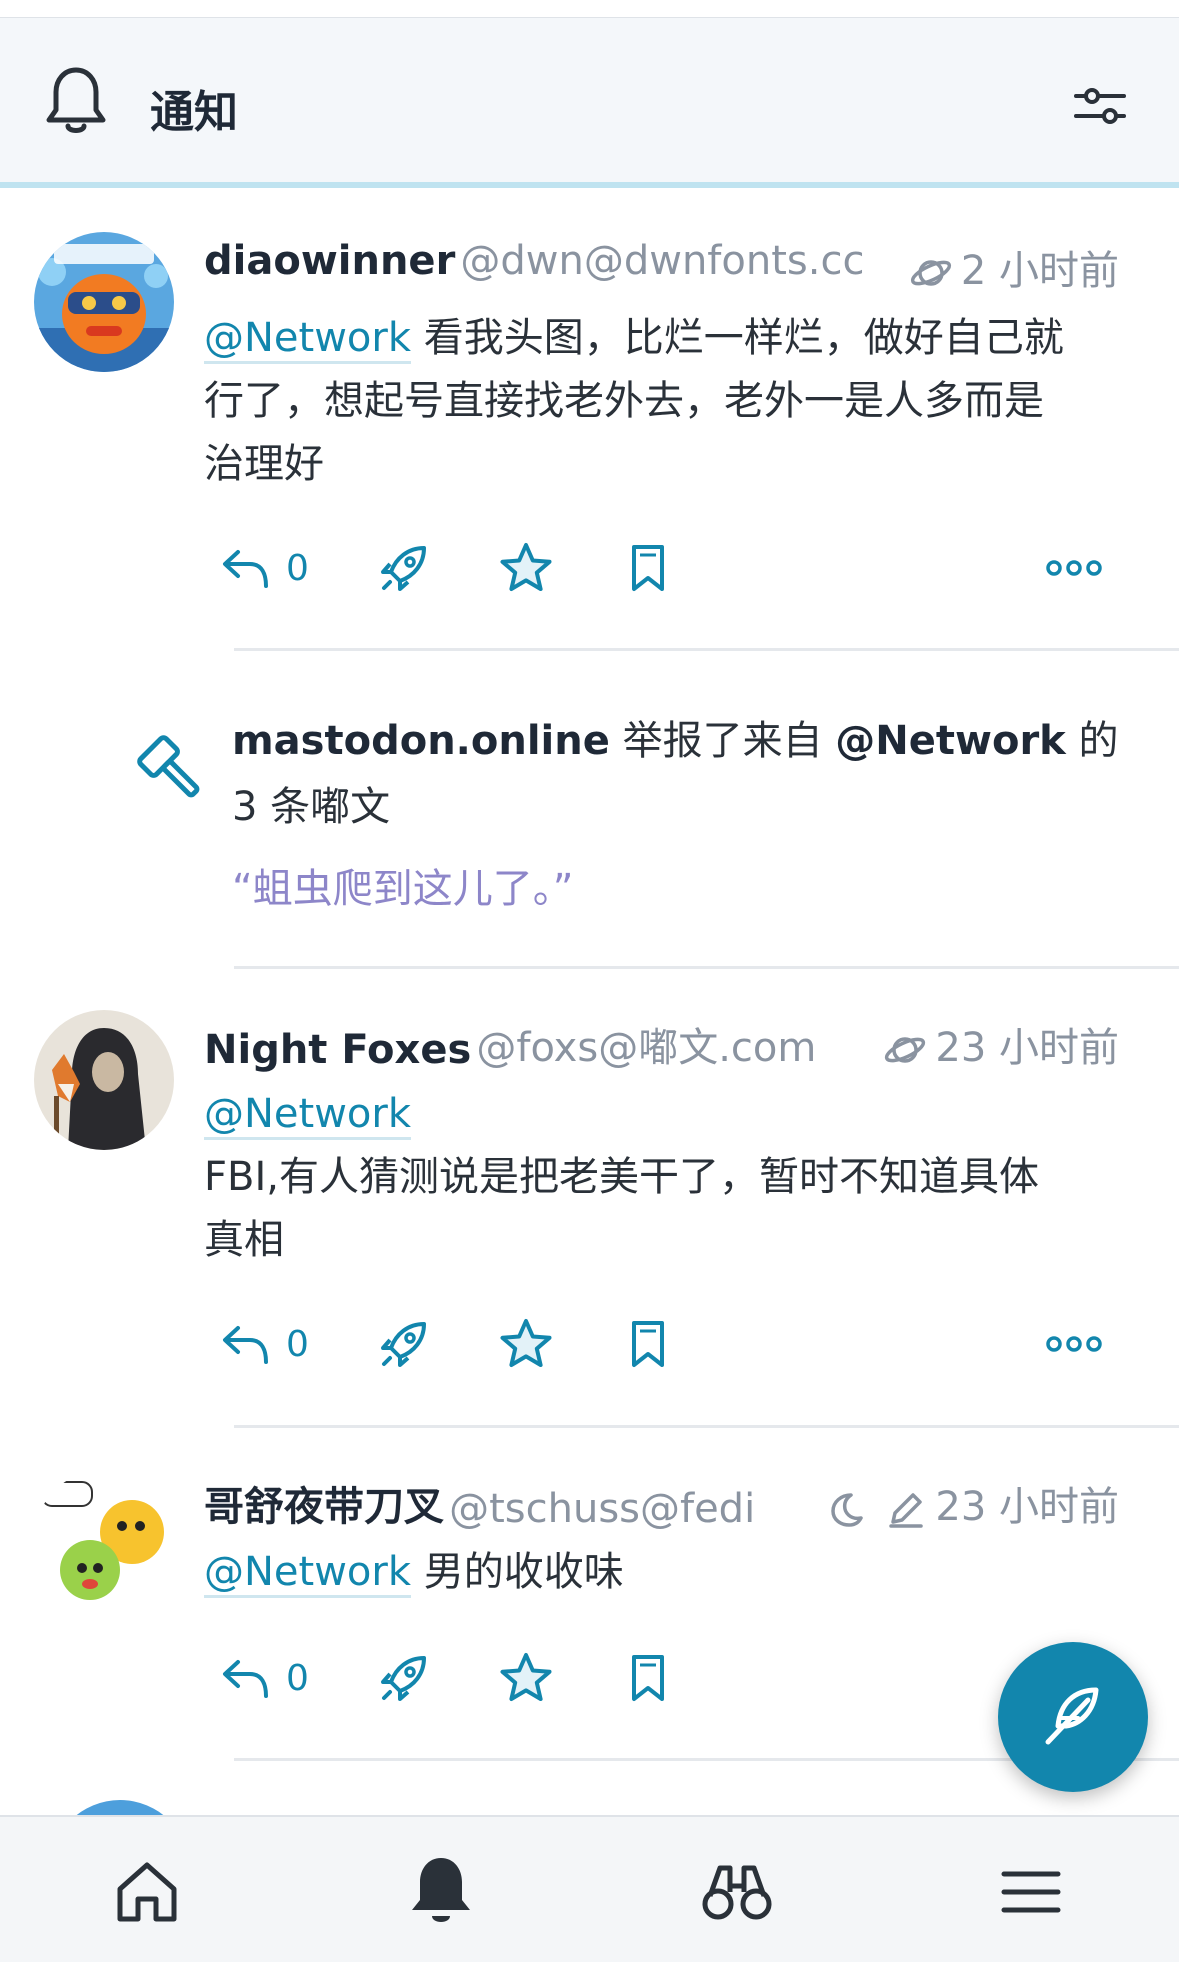 Image resolution: width=1179 pixels, height=1962 pixels. I want to click on post-meta: diaowinner @dwn@dwnfonts.cc 2 小时前, so click(661, 268).